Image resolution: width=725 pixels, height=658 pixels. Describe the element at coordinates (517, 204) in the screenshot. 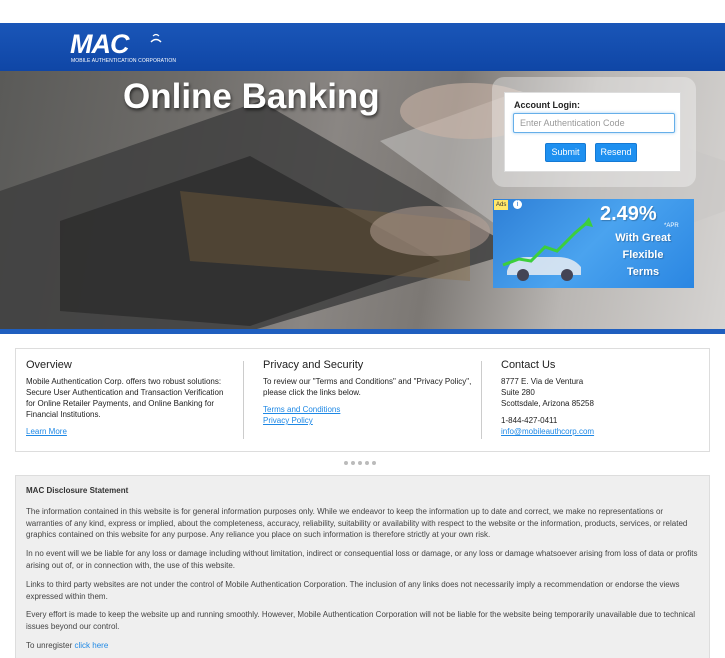

I see `info-icon: i` at that location.